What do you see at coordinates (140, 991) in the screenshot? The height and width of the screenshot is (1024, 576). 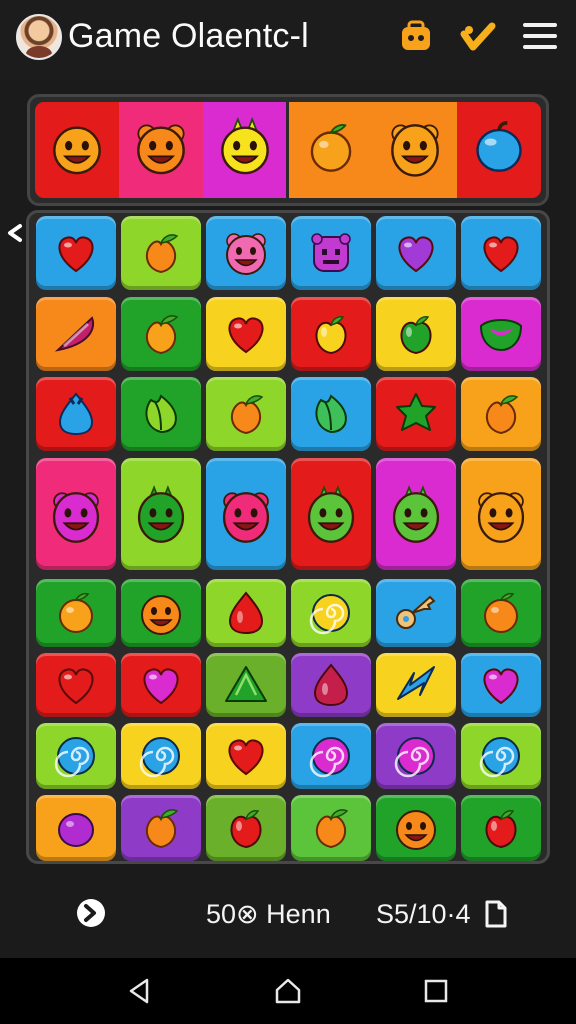 I see `back-icon` at bounding box center [140, 991].